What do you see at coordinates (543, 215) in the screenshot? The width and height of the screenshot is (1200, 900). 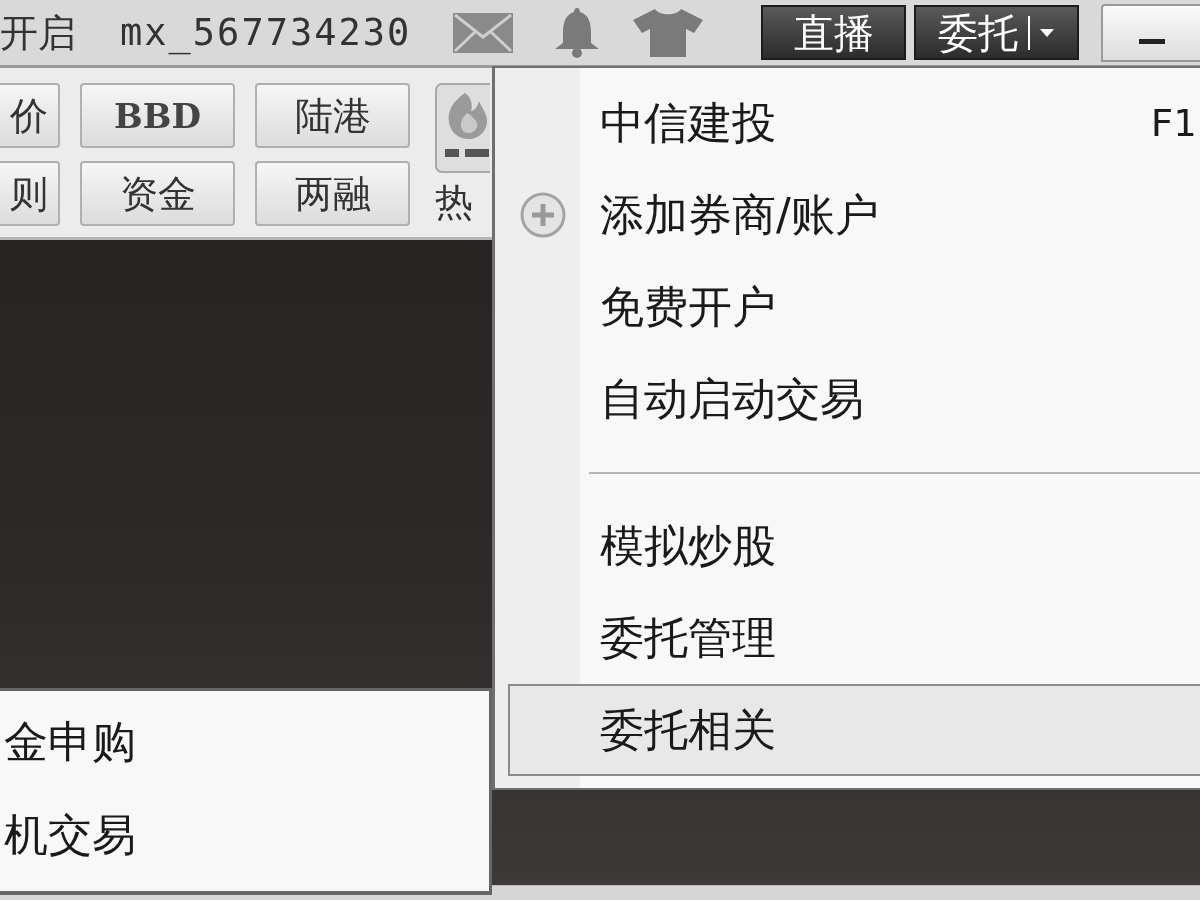 I see `add-circle-icon` at bounding box center [543, 215].